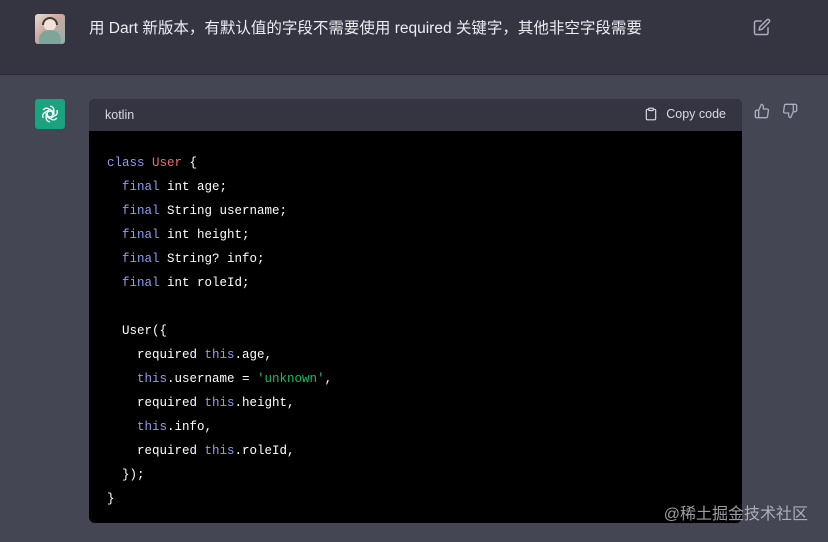 Image resolution: width=828 pixels, height=542 pixels. I want to click on code-token: String username;, so click(223, 211).